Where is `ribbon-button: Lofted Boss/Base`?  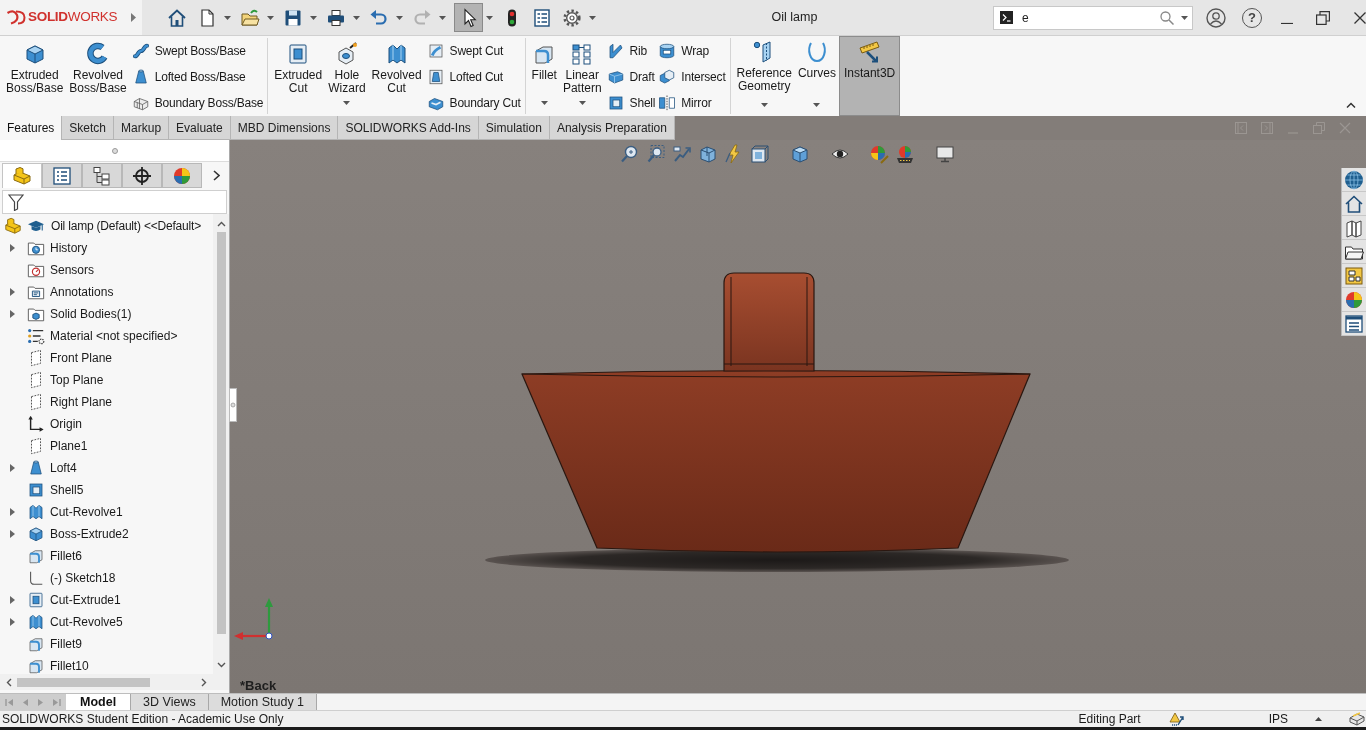
ribbon-button: Lofted Boss/Base is located at coordinates (197, 77).